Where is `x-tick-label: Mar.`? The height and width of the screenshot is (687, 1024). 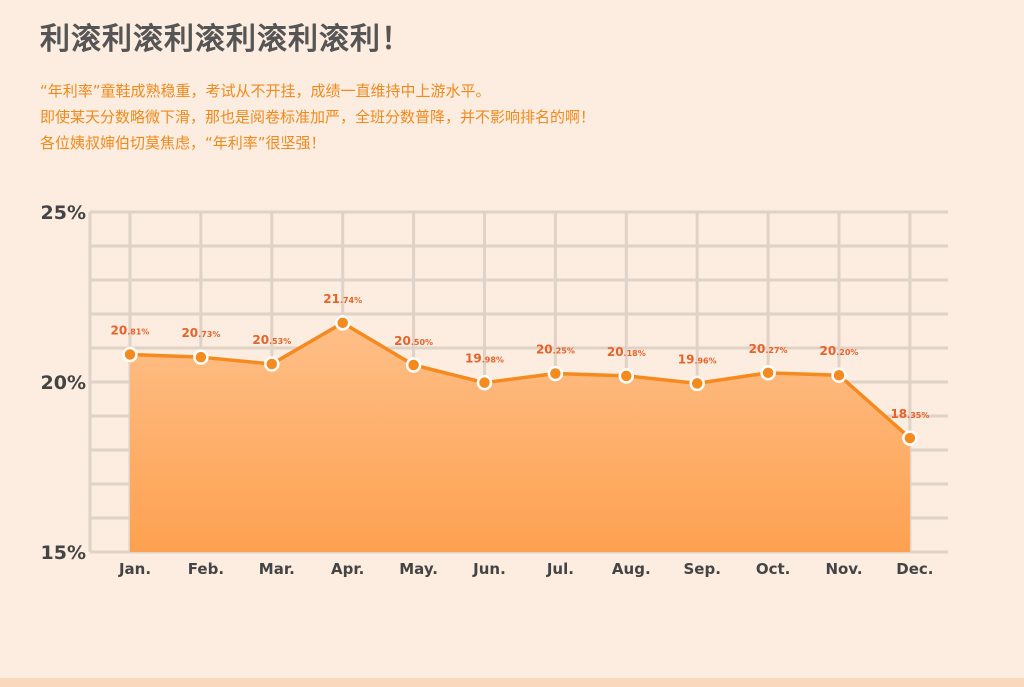
x-tick-label: Mar. is located at coordinates (277, 569).